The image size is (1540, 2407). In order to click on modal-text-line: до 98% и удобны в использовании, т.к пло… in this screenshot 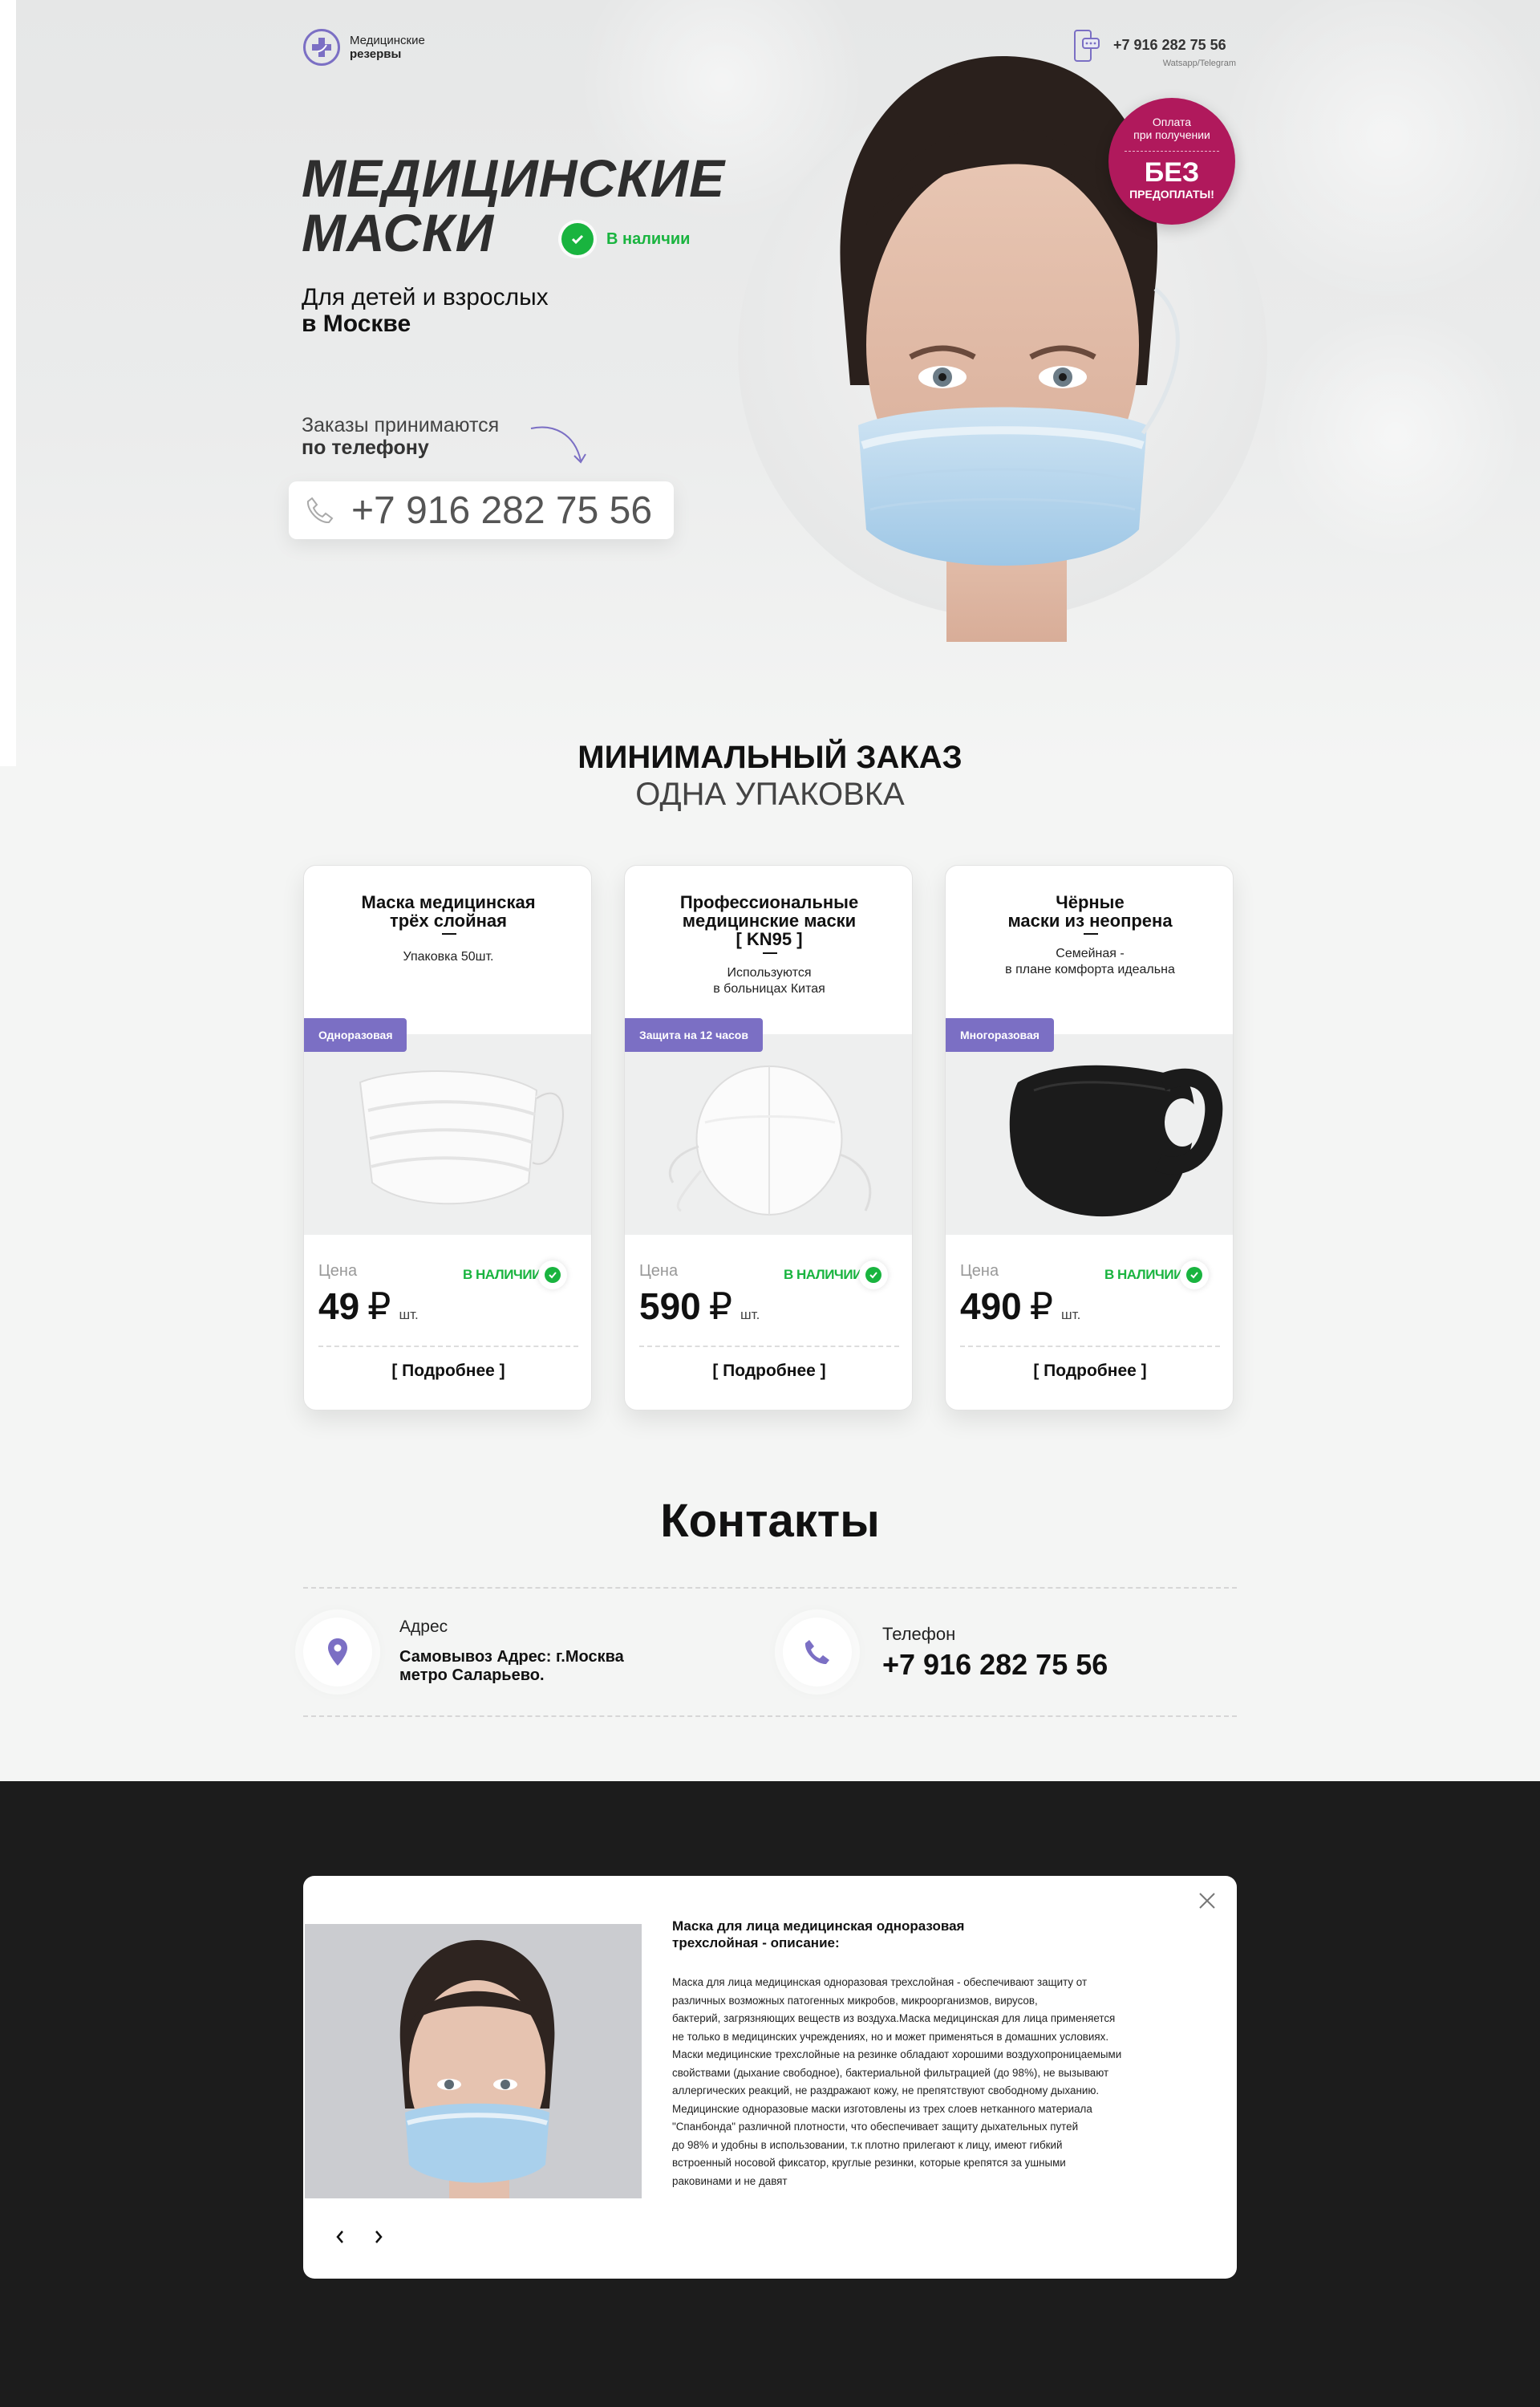, I will do `click(867, 2144)`.